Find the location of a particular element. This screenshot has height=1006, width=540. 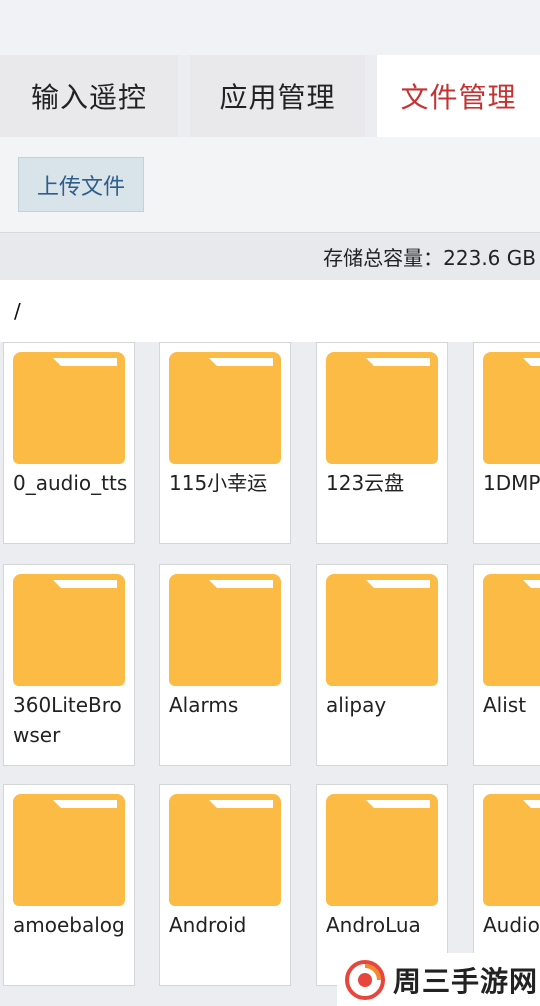

swirl-logo-icon is located at coordinates (365, 979).